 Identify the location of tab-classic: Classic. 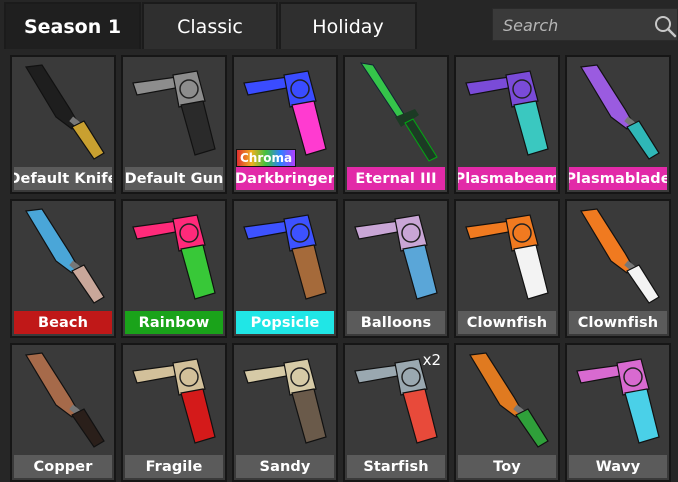
(210, 25).